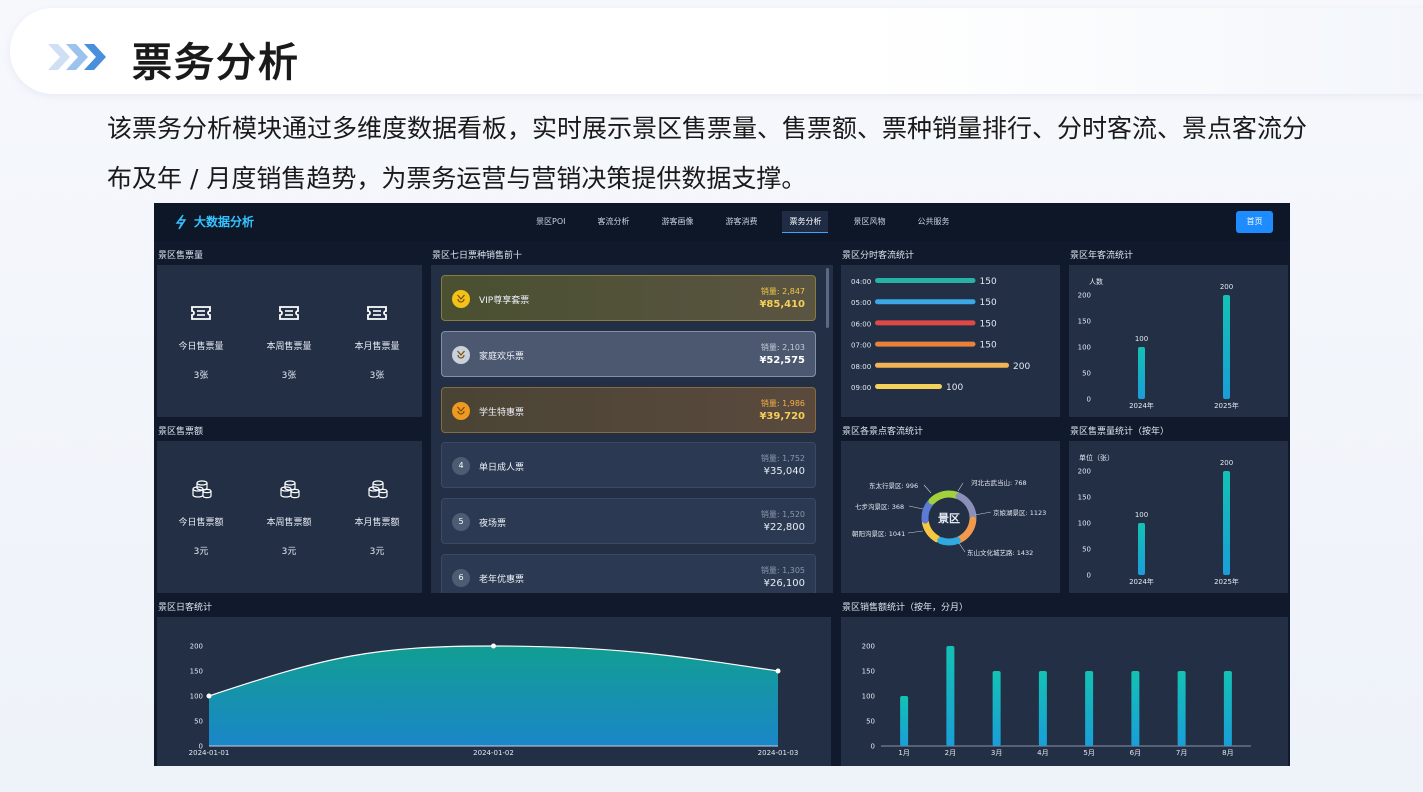 The image size is (1423, 792). What do you see at coordinates (954, 388) in the screenshot?
I see `hourly-value: 100` at bounding box center [954, 388].